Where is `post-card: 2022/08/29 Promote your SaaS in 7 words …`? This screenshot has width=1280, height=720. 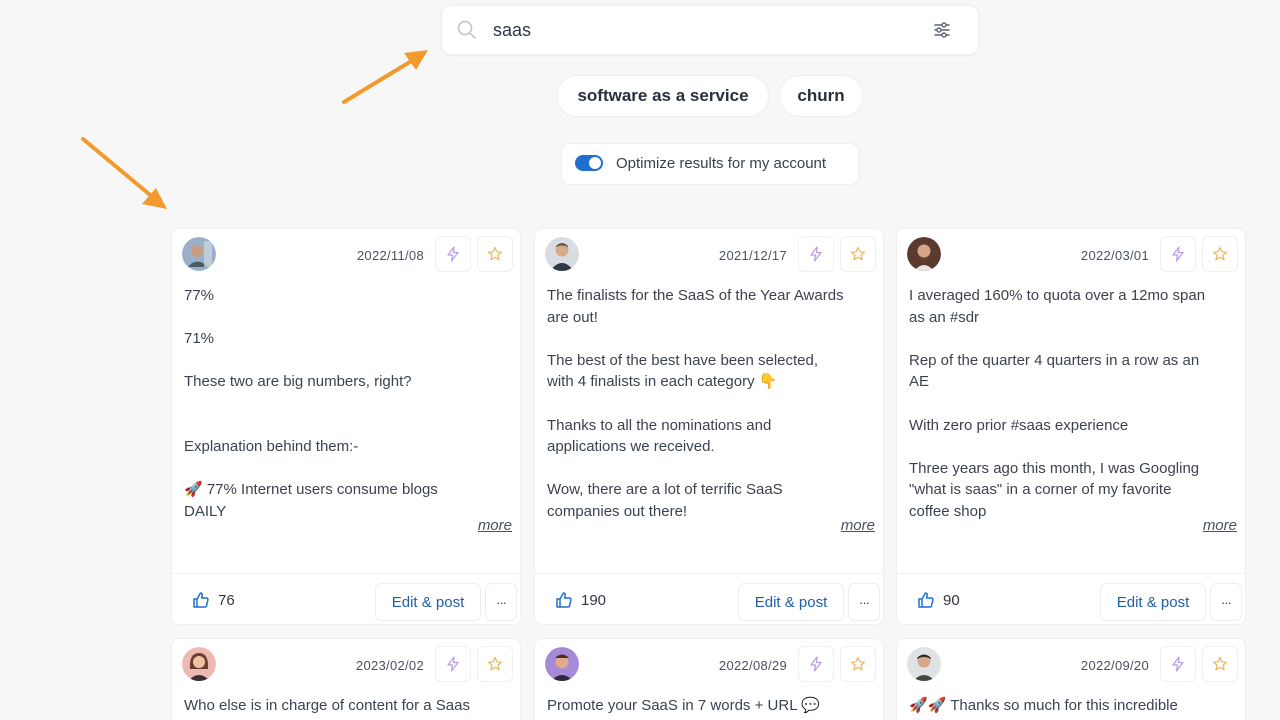 post-card: 2022/08/29 Promote your SaaS in 7 words … is located at coordinates (709, 679).